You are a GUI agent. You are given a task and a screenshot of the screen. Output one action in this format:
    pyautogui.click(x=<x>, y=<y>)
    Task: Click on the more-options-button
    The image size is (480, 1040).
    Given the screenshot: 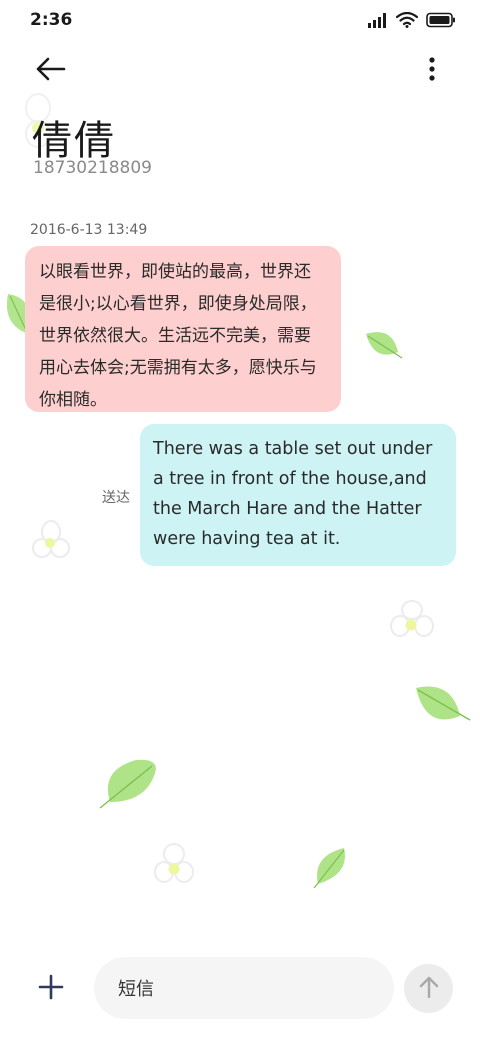 What is the action you would take?
    pyautogui.click(x=432, y=69)
    